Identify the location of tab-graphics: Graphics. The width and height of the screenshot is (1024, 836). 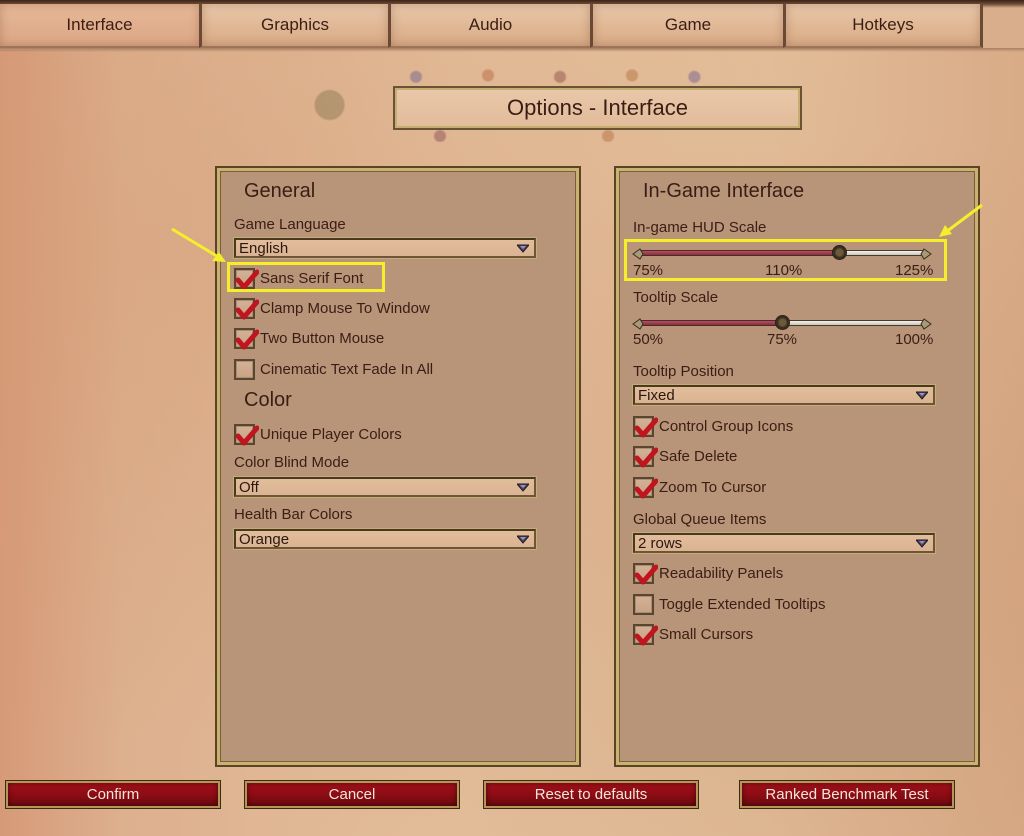
(295, 26).